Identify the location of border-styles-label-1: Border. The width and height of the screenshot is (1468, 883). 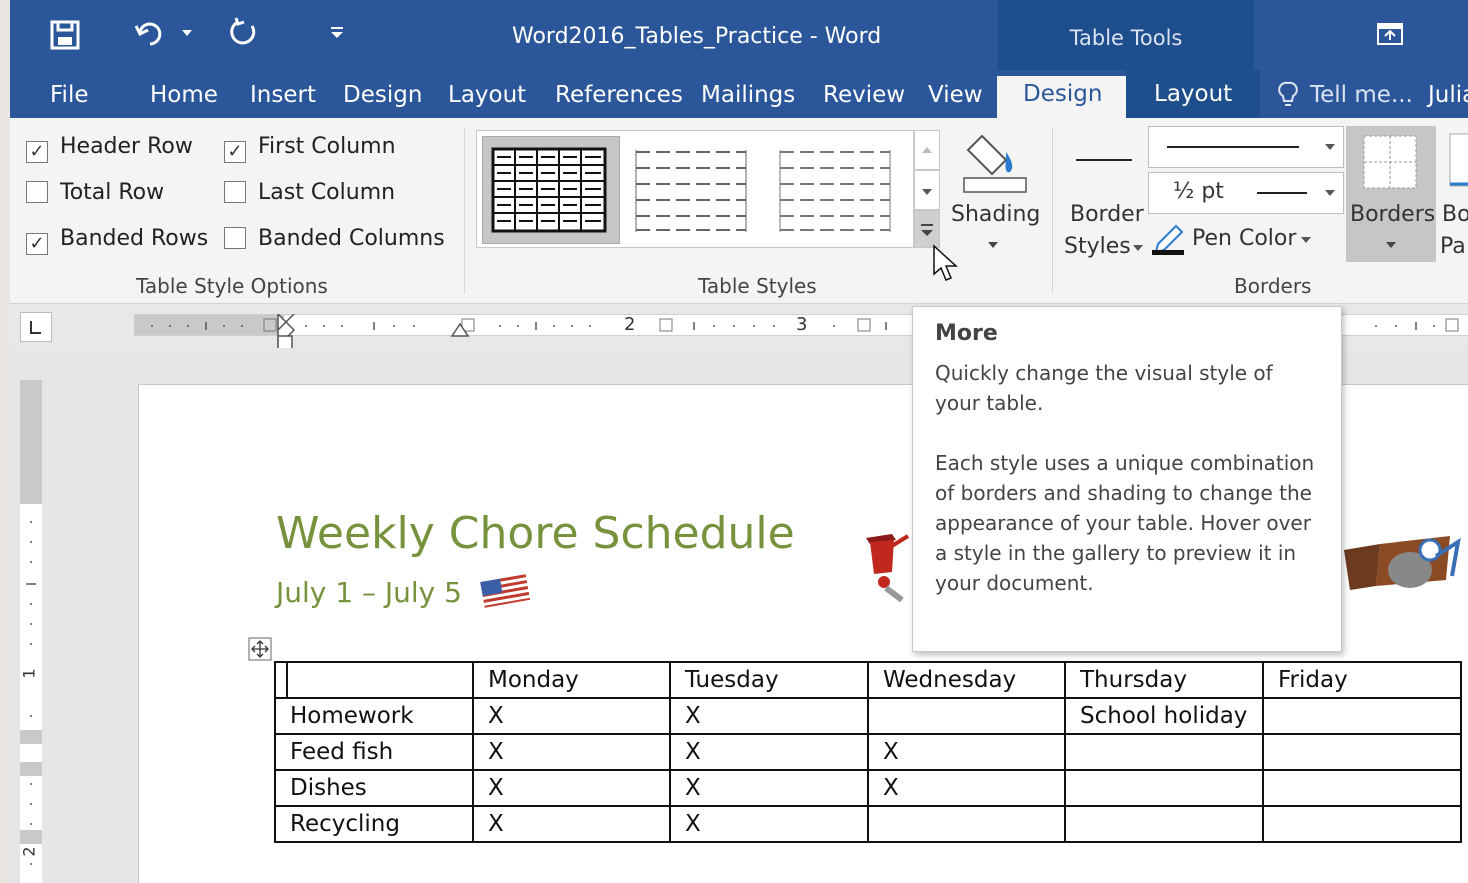
(1107, 214).